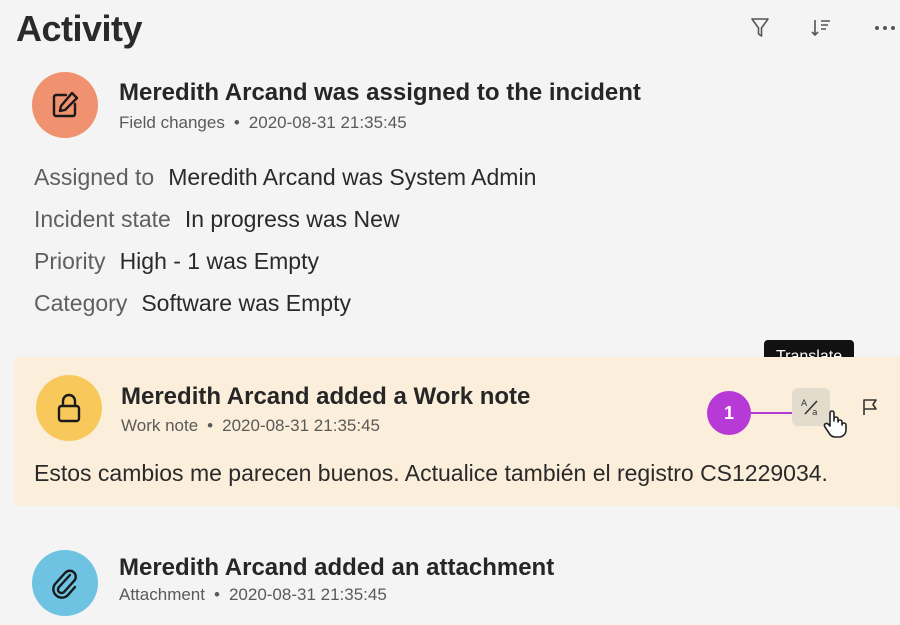 This screenshot has height=625, width=900. I want to click on field-change-value: High - 1 was Empty, so click(219, 260).